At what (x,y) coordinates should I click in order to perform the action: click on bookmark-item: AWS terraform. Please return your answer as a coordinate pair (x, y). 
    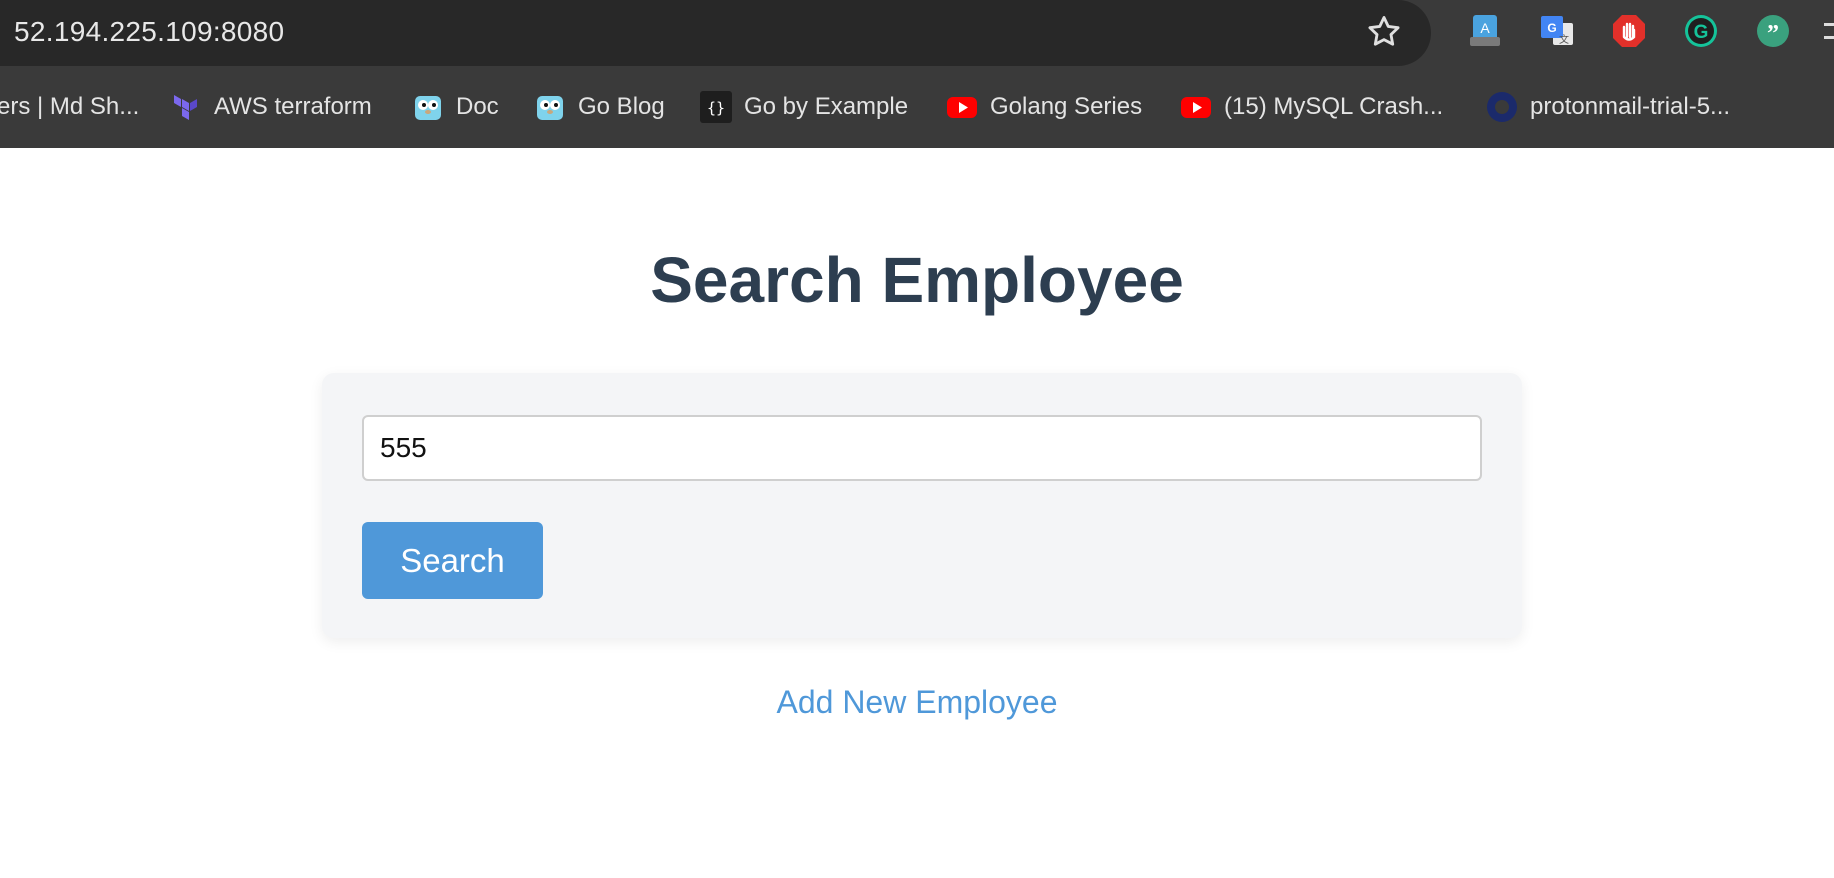
    Looking at the image, I should click on (271, 107).